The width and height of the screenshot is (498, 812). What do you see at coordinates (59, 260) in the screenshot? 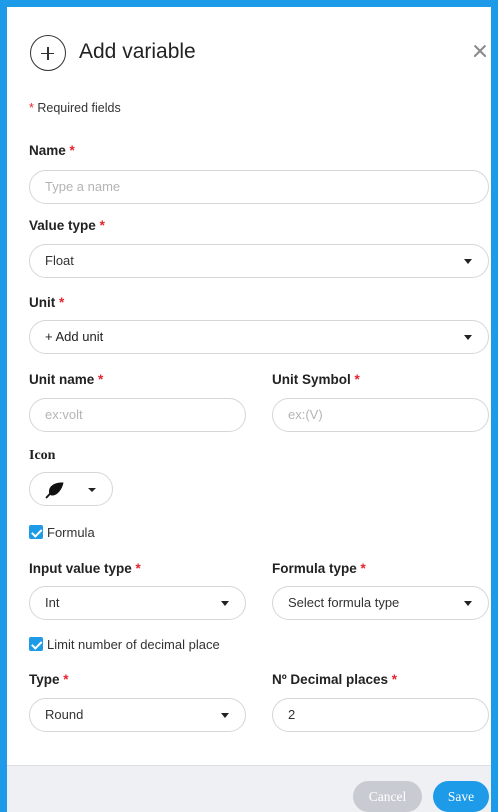
I see `value-type-value: Float` at bounding box center [59, 260].